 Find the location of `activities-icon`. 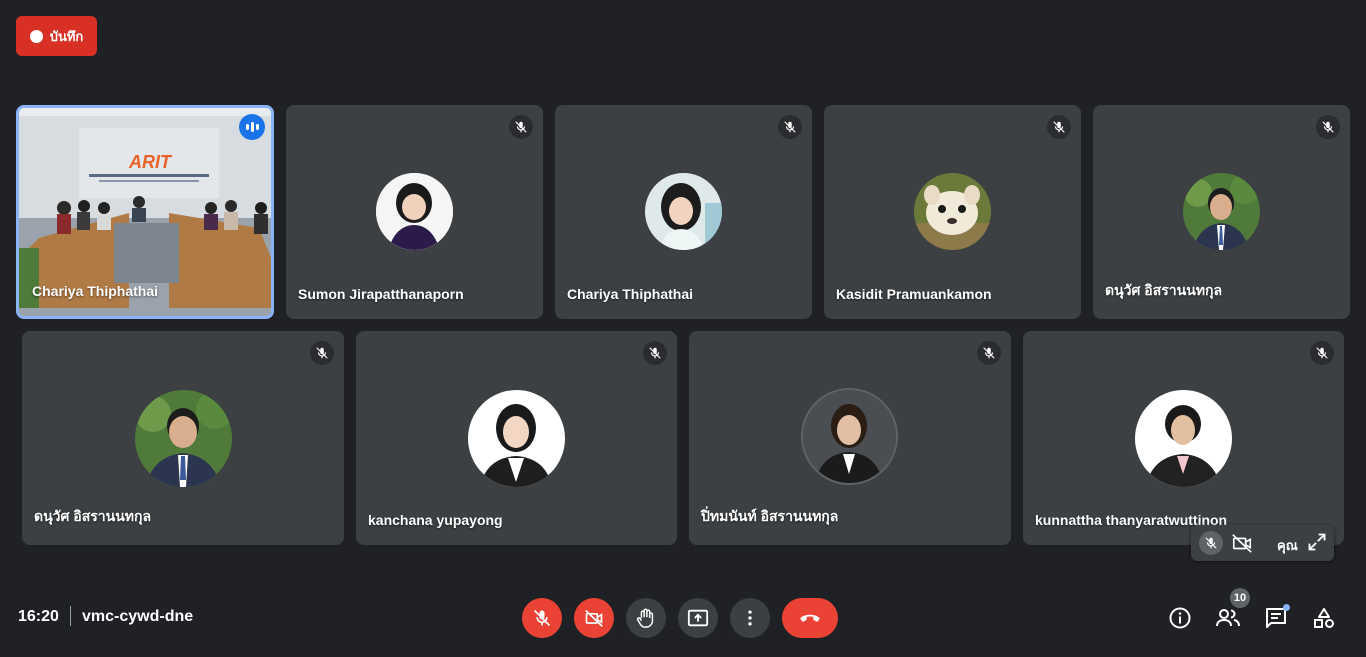

activities-icon is located at coordinates (1324, 618).